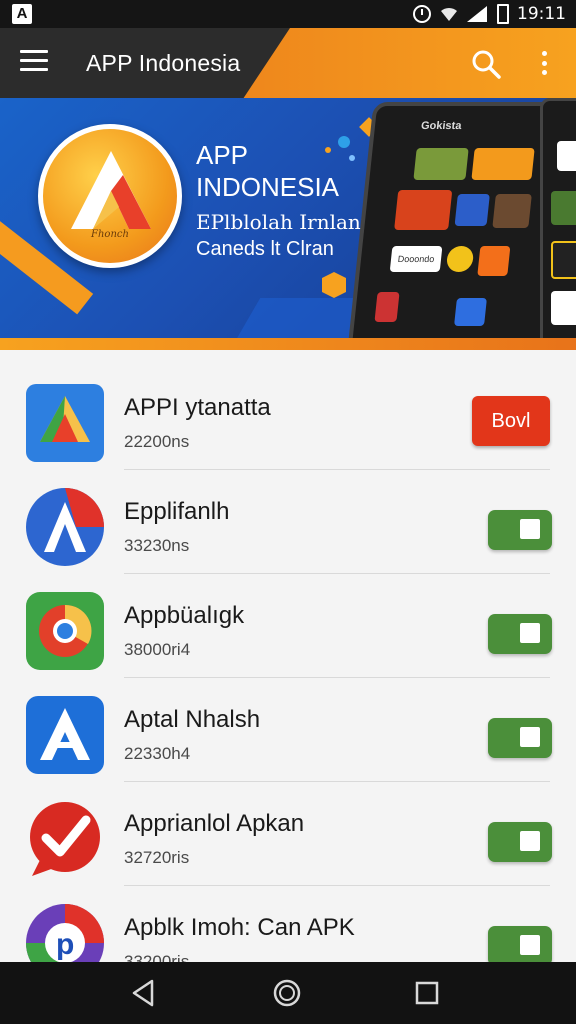  I want to click on battery-icon, so click(503, 14).